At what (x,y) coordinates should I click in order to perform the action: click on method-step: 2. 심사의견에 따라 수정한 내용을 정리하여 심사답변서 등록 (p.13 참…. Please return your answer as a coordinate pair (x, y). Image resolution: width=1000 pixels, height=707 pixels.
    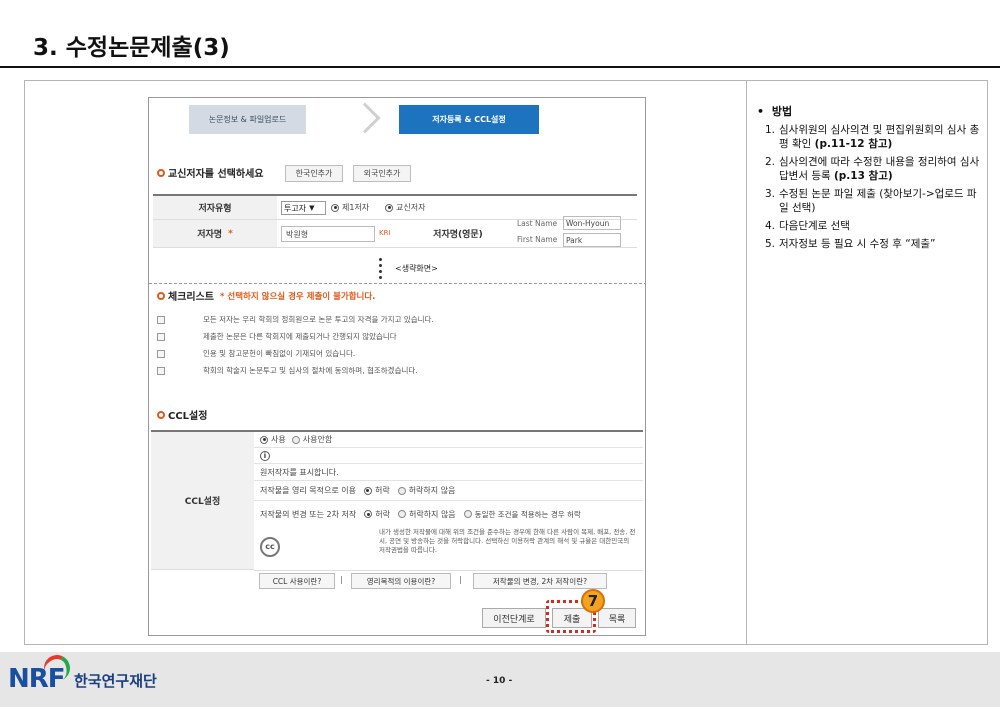
    Looking at the image, I should click on (872, 169).